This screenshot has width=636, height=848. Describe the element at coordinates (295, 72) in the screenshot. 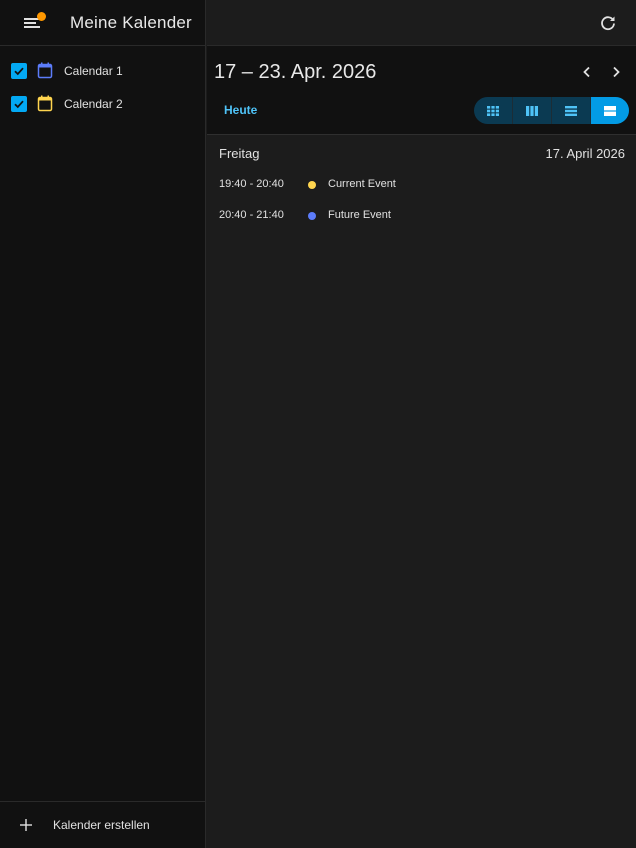

I see `date-range-title: 17 – 23. Apr. 2026` at that location.